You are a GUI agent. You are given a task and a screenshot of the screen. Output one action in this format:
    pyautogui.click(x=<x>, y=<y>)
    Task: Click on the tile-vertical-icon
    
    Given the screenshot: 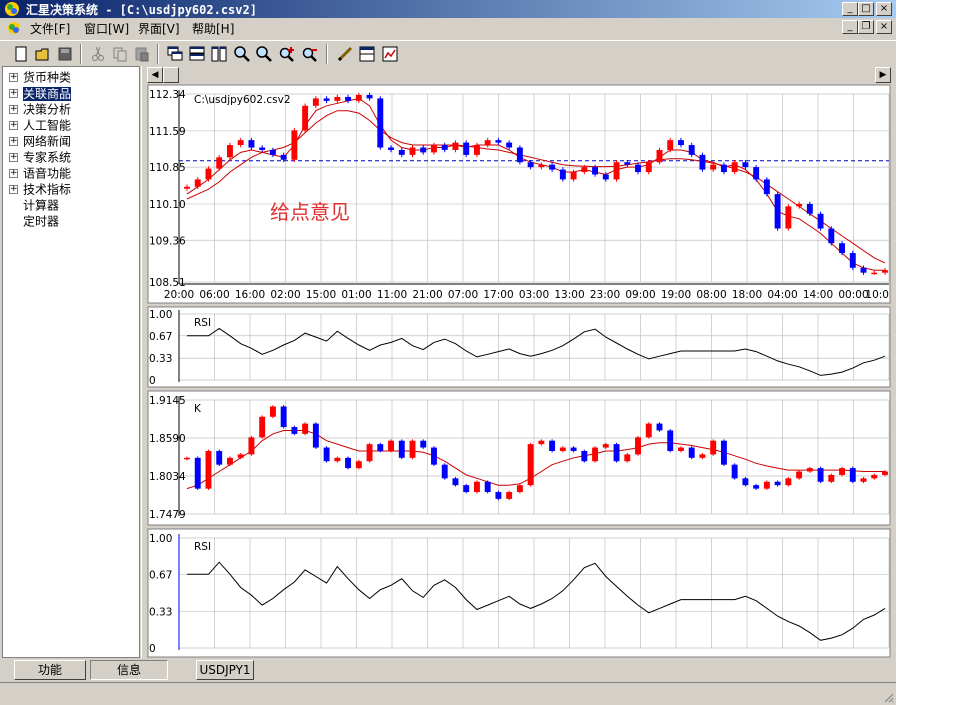 What is the action you would take?
    pyautogui.click(x=219, y=54)
    